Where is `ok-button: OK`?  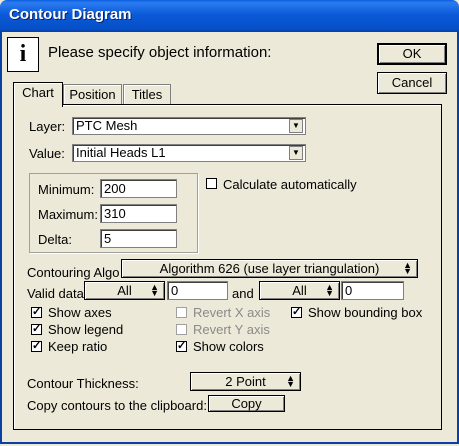
ok-button: OK is located at coordinates (412, 54).